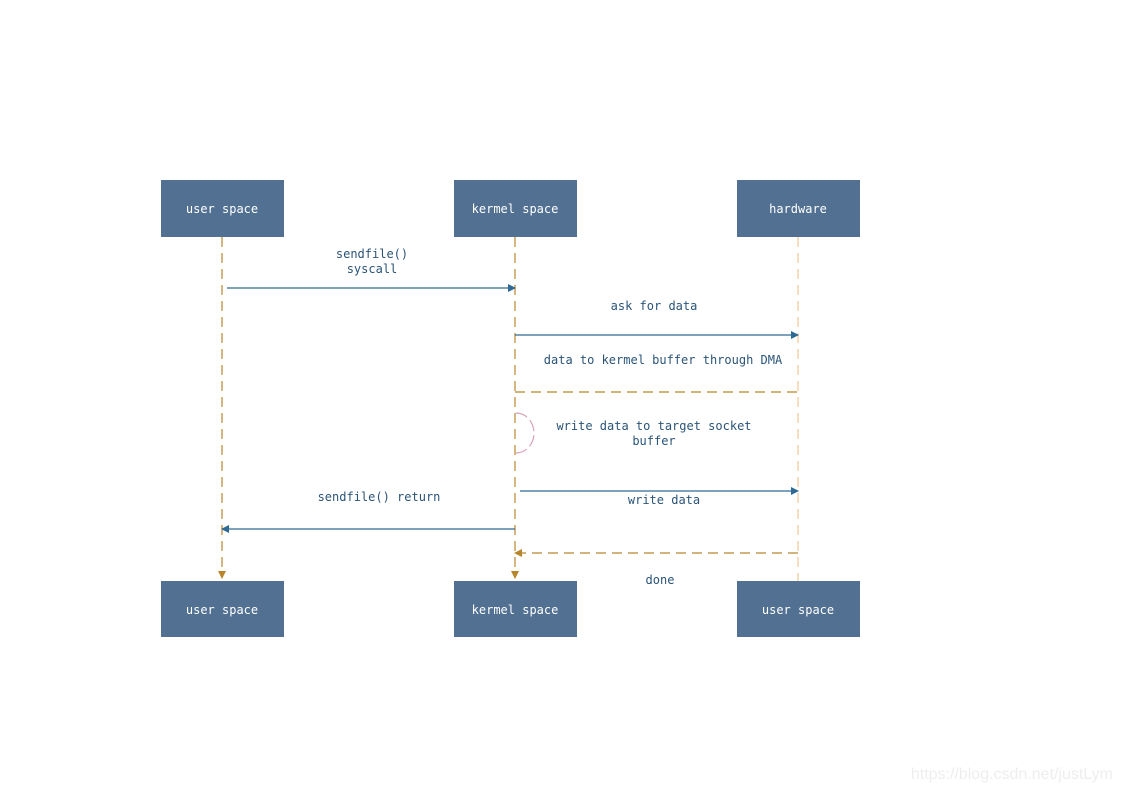 This screenshot has width=1123, height=794. What do you see at coordinates (1011, 774) in the screenshot?
I see `watermark-text: https://blog.csdn.net/justLym` at bounding box center [1011, 774].